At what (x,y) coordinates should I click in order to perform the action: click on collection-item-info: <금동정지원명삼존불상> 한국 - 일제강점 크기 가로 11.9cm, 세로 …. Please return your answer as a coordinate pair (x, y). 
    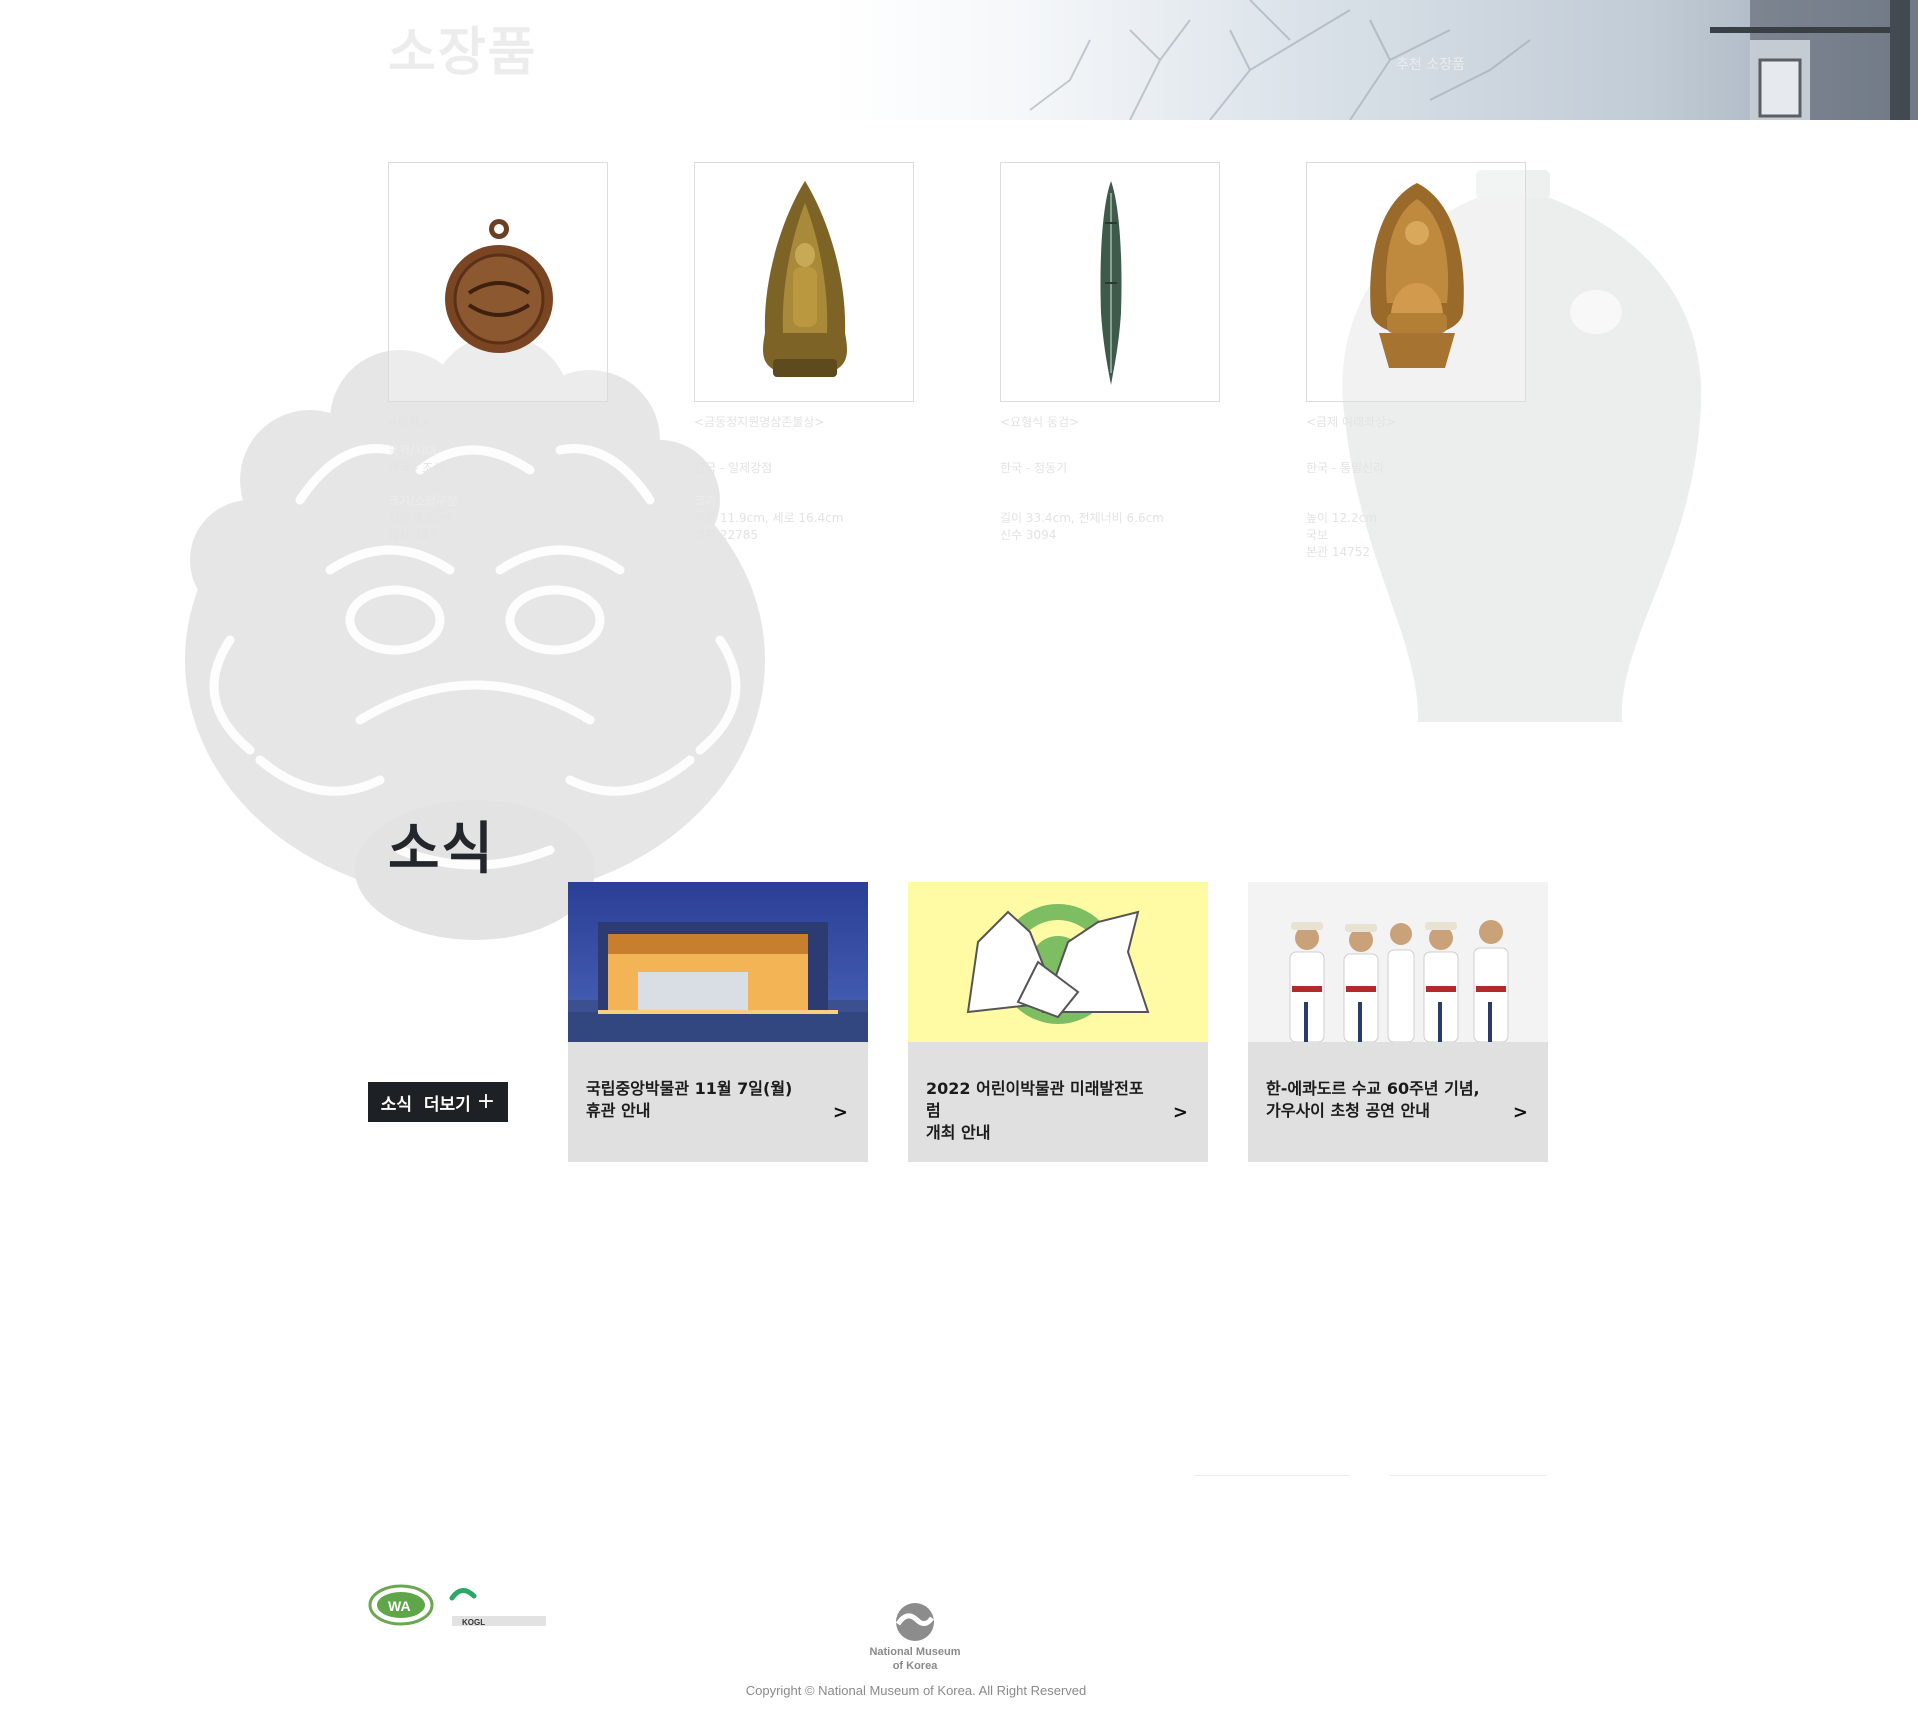
    Looking at the image, I should click on (768, 479).